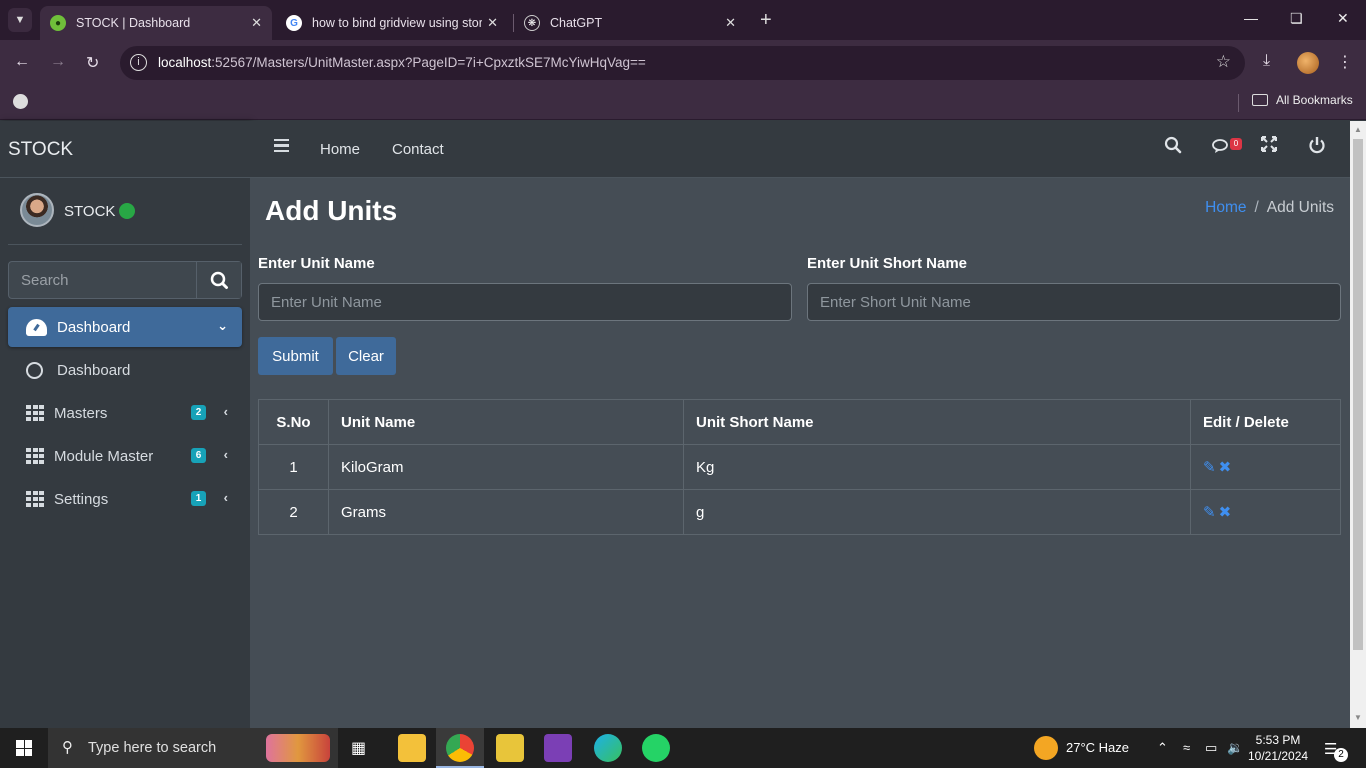 This screenshot has height=768, width=1366. I want to click on bookmark-star-icon: ☆, so click(1223, 62).